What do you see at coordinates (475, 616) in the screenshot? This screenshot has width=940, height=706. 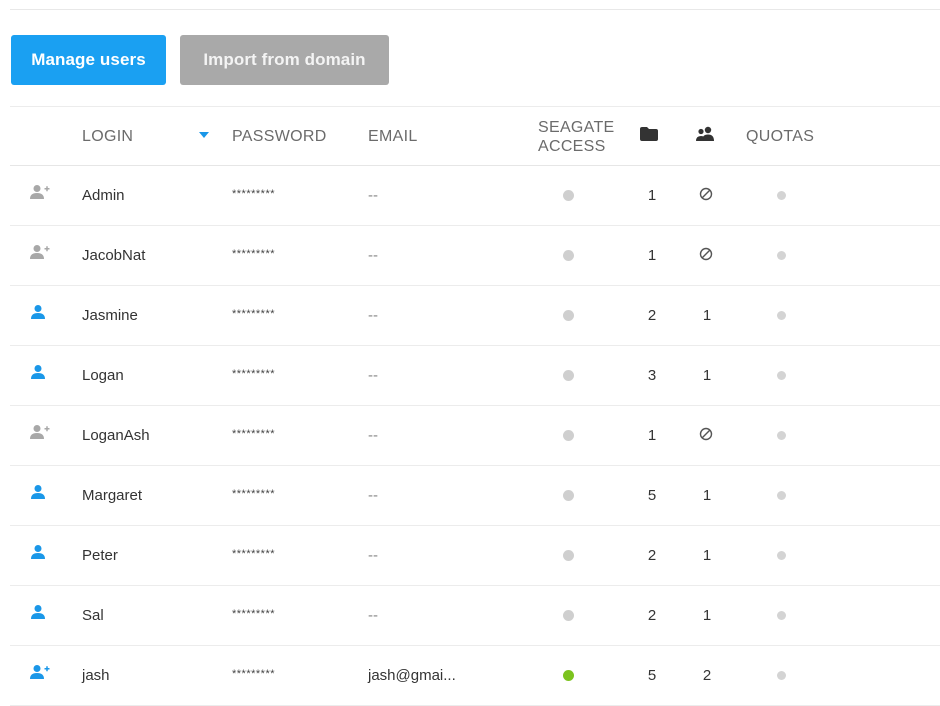 I see `table-row: Sal ********* -- 2 1` at bounding box center [475, 616].